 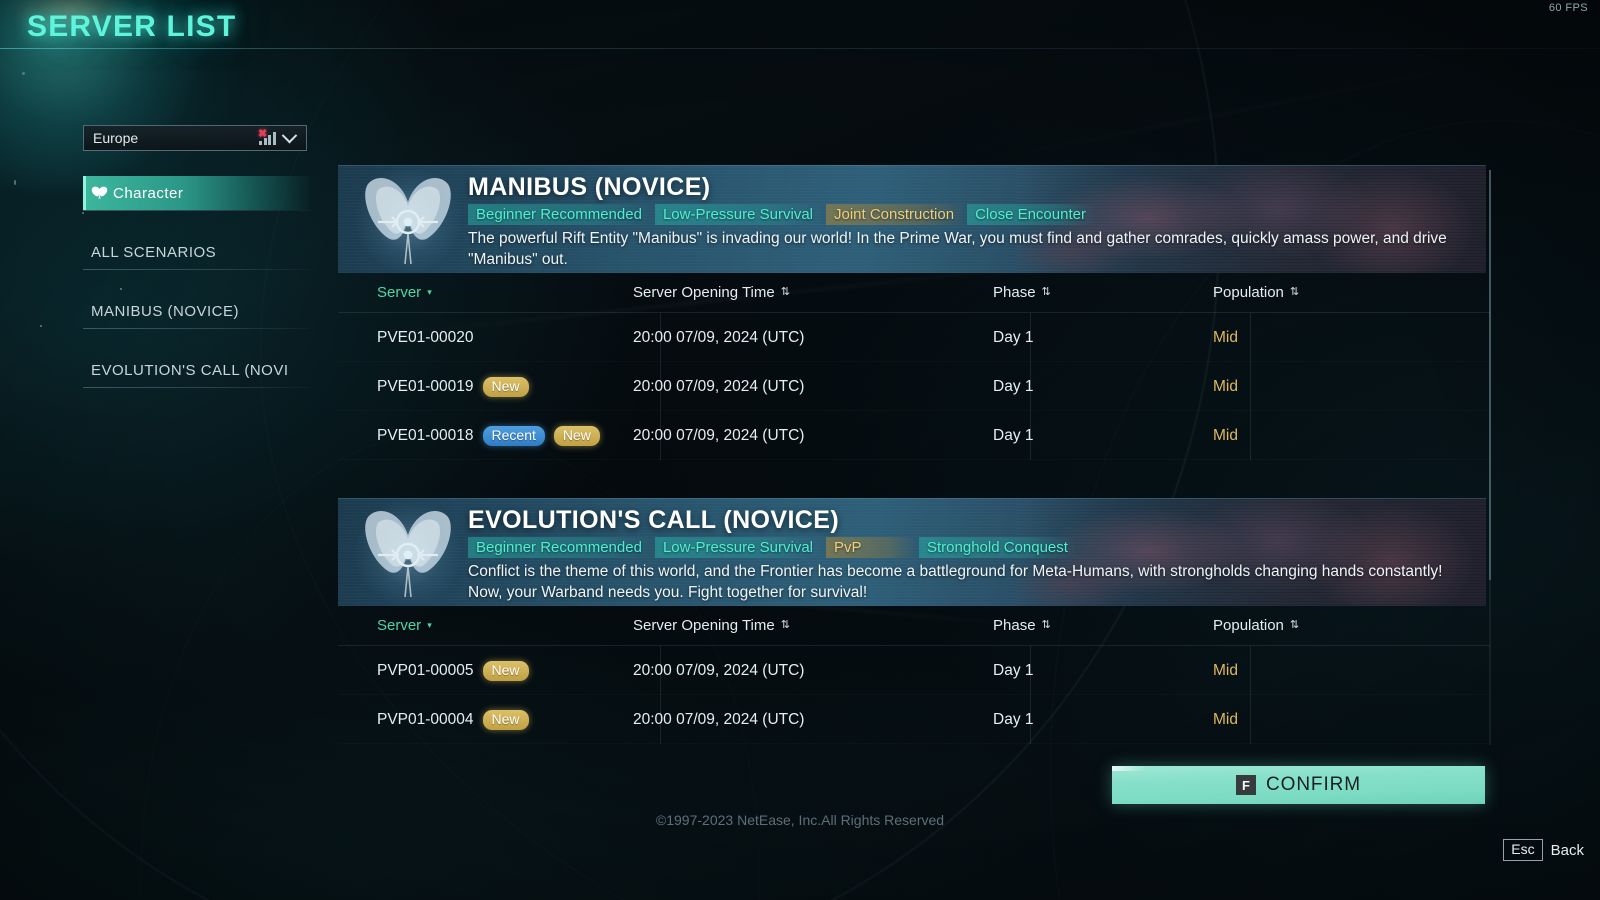 I want to click on scrollbar-thumb, so click(x=1490, y=375).